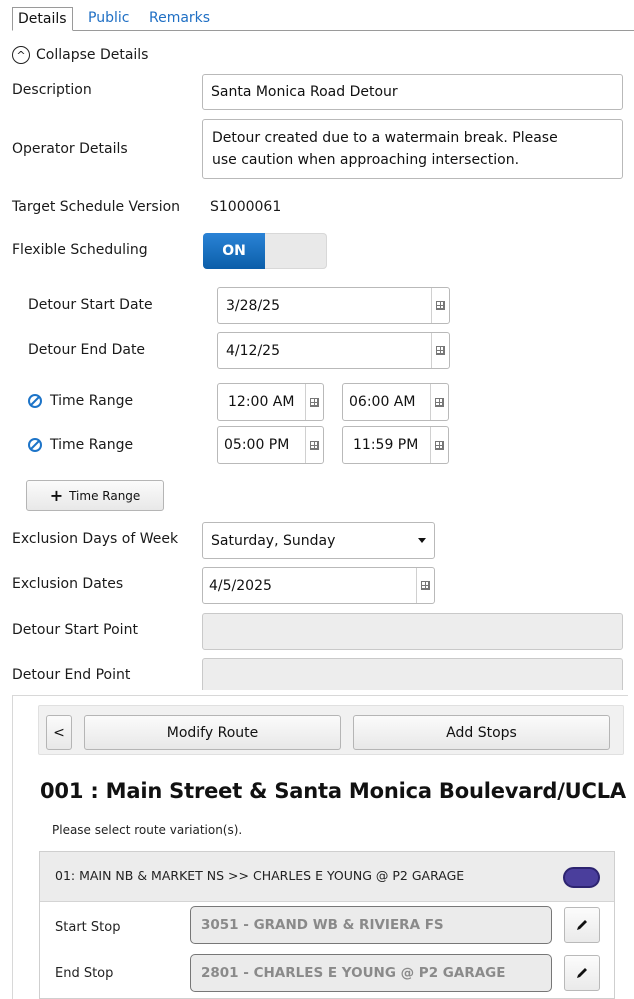 The width and height of the screenshot is (634, 999). I want to click on start-date-label: Detour Start Date, so click(90, 305).